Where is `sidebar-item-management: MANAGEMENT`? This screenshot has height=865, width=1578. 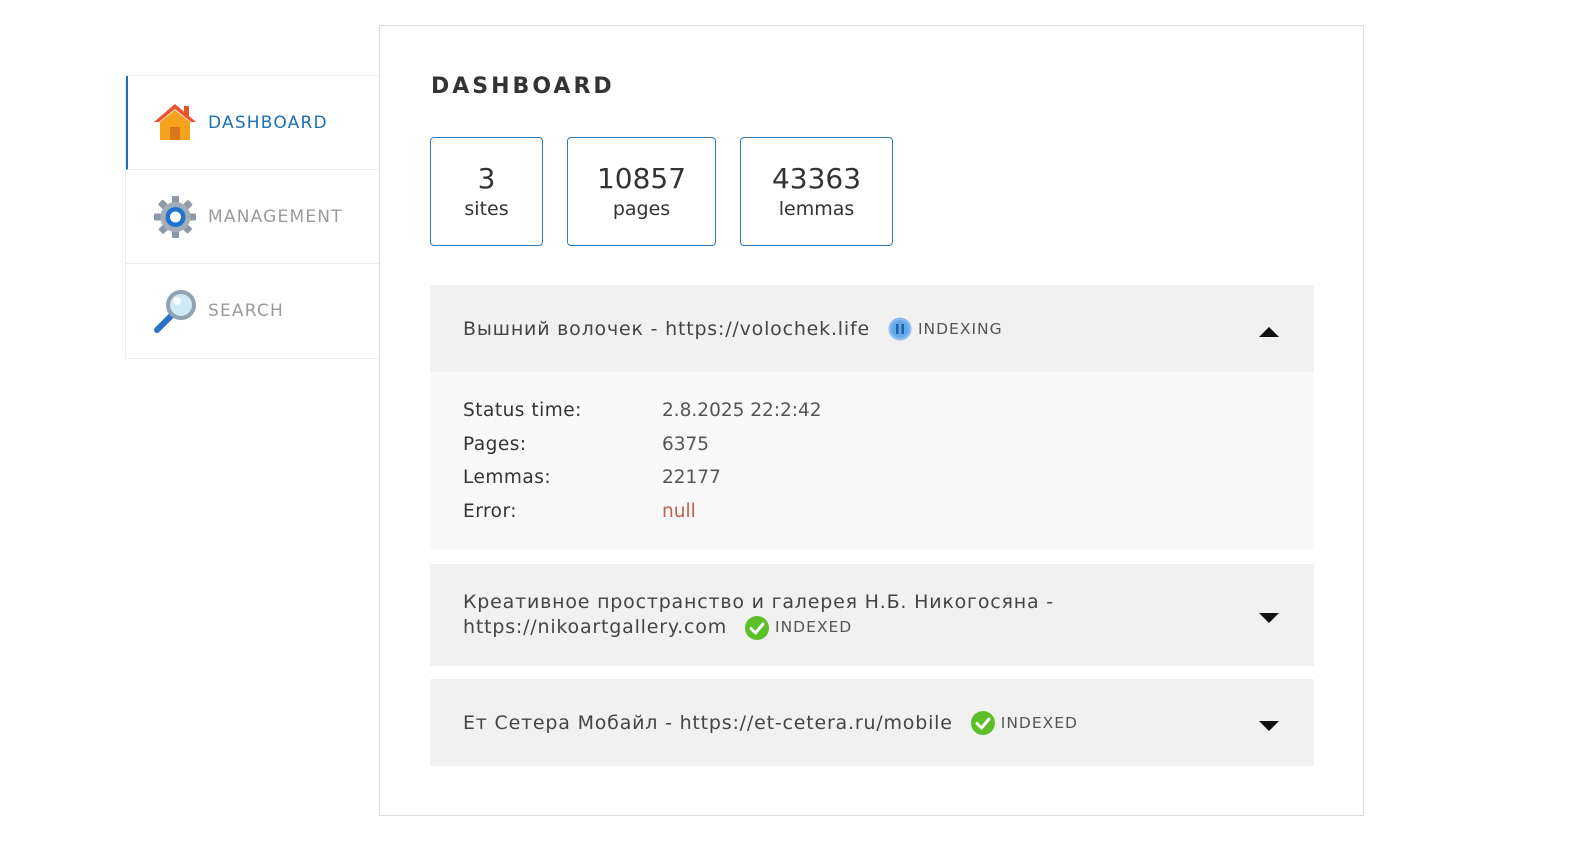
sidebar-item-management: MANAGEMENT is located at coordinates (253, 217).